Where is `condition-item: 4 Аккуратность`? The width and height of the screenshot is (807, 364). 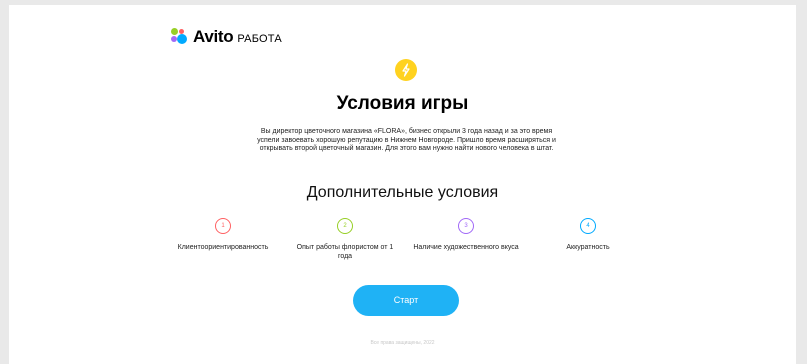 condition-item: 4 Аккуратность is located at coordinates (588, 235).